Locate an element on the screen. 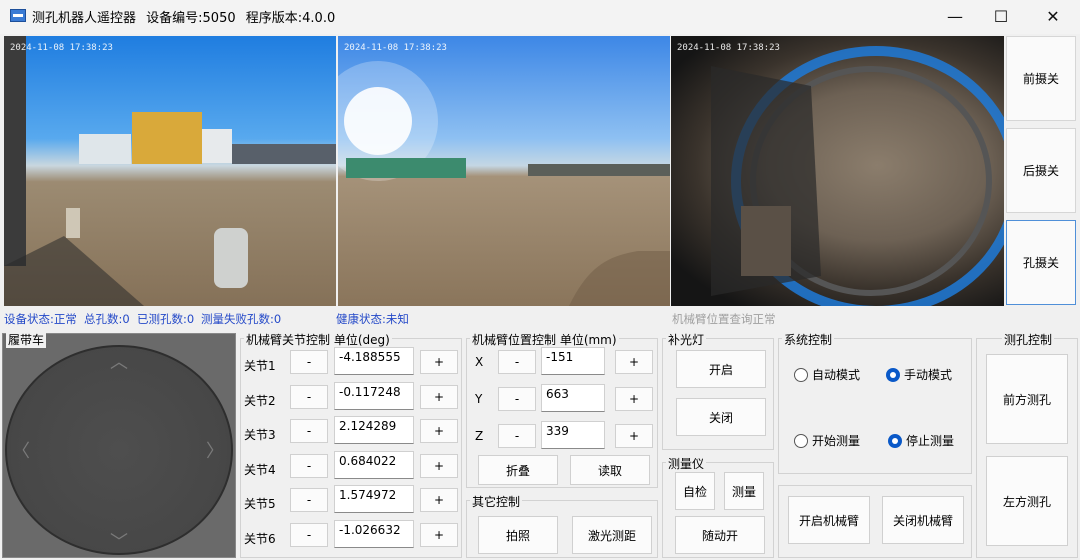  maximize-button: ☐ is located at coordinates (1001, 16).